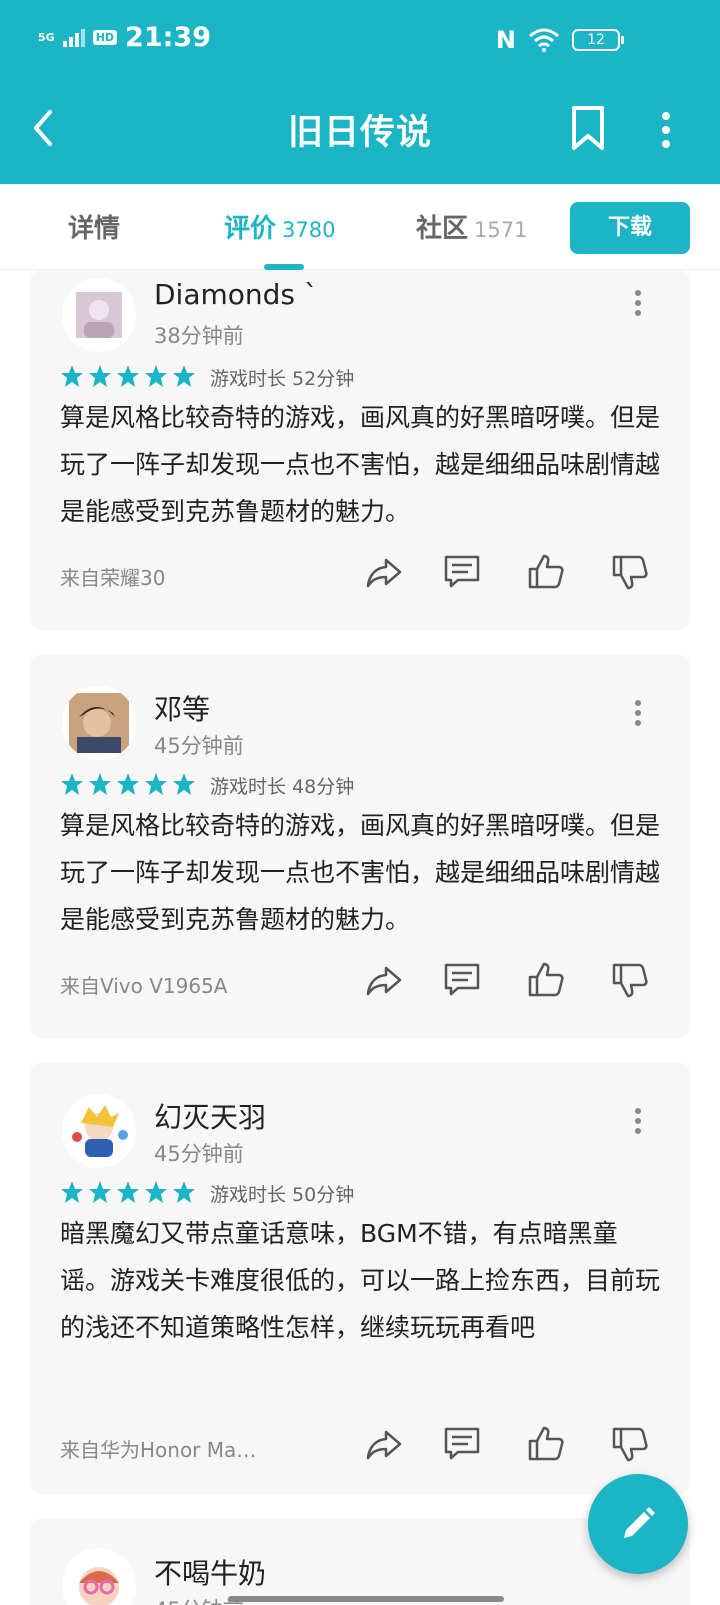  I want to click on tab-reviews: 评价 3780, so click(279, 226).